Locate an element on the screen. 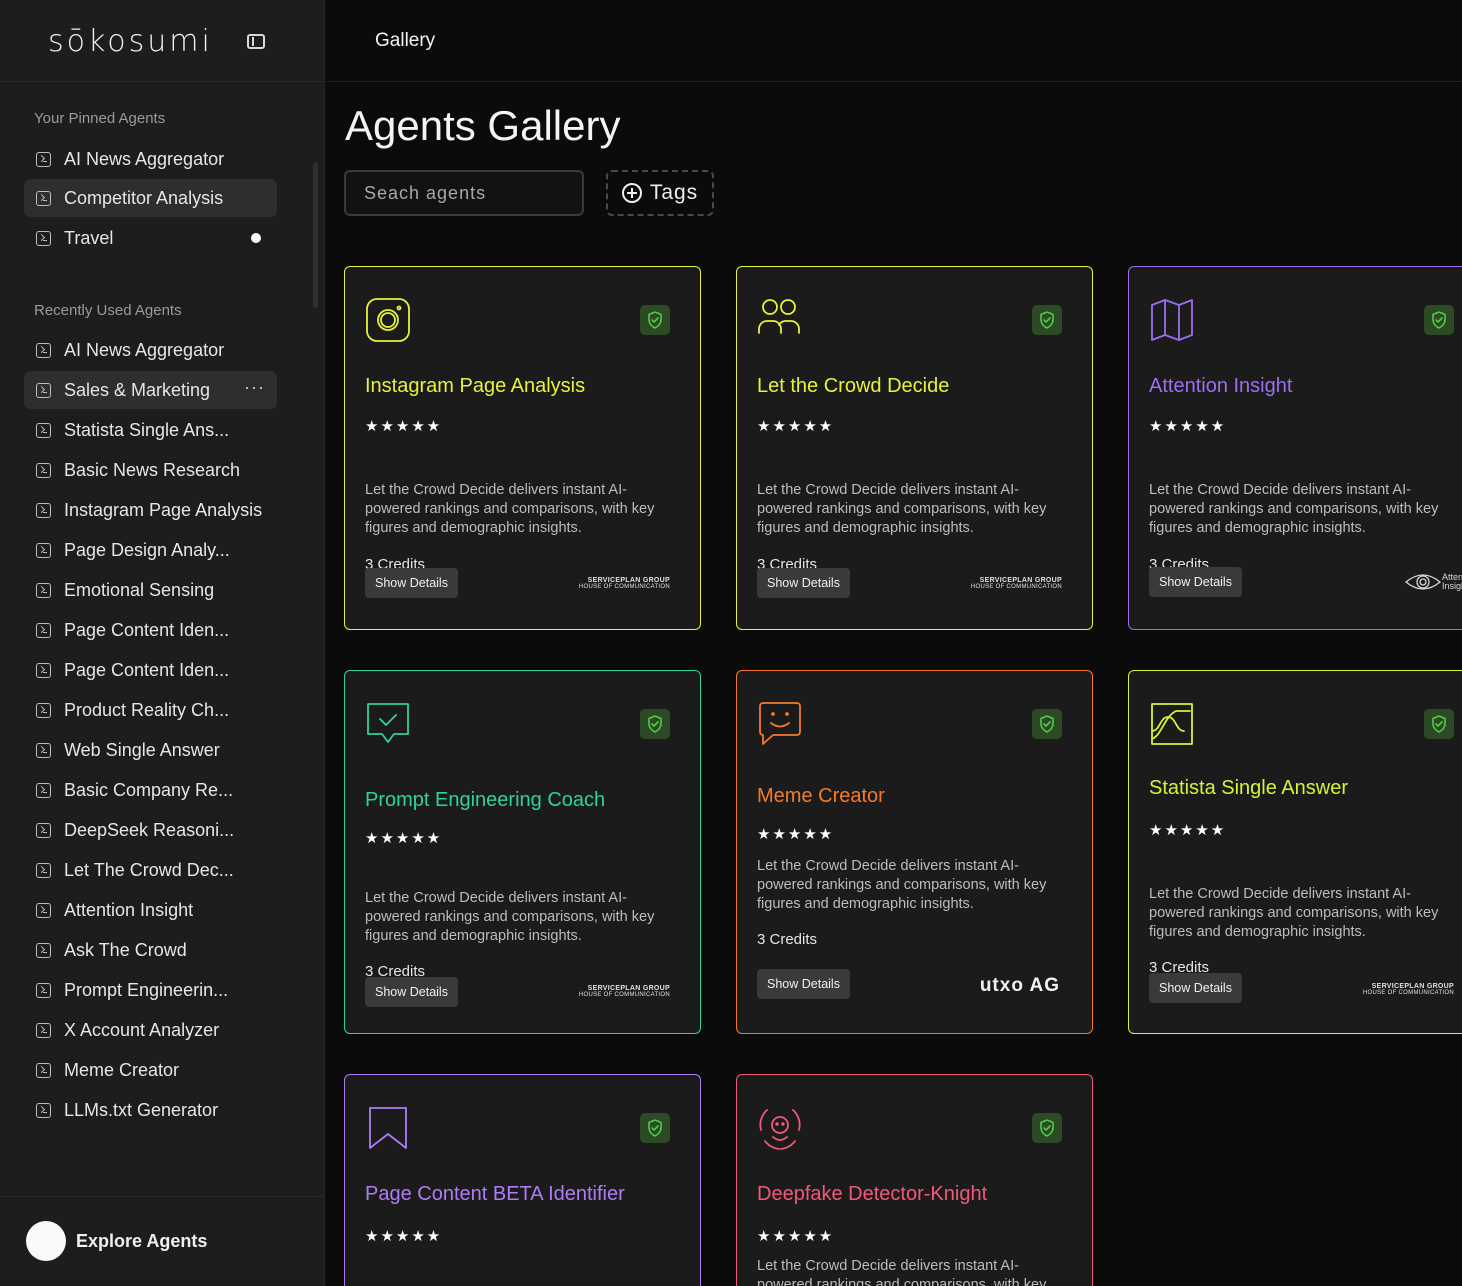 Image resolution: width=1462 pixels, height=1286 pixels. recent-agent-item: LLMs.txt Generator is located at coordinates (150, 1110).